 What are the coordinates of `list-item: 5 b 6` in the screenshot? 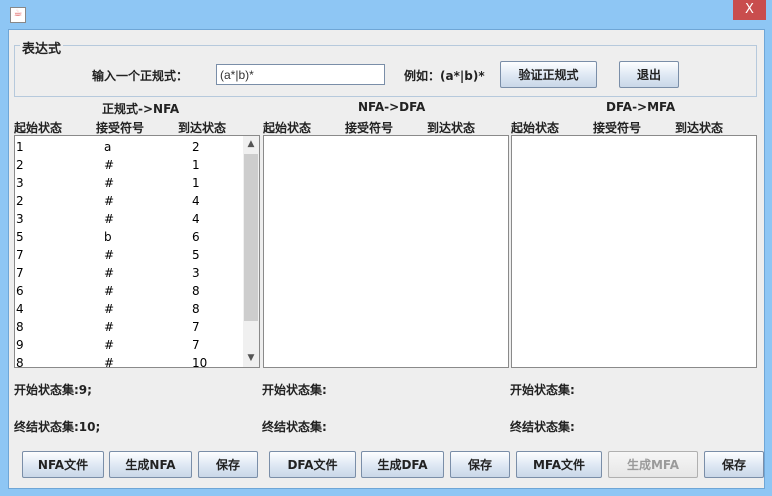 It's located at (129, 237).